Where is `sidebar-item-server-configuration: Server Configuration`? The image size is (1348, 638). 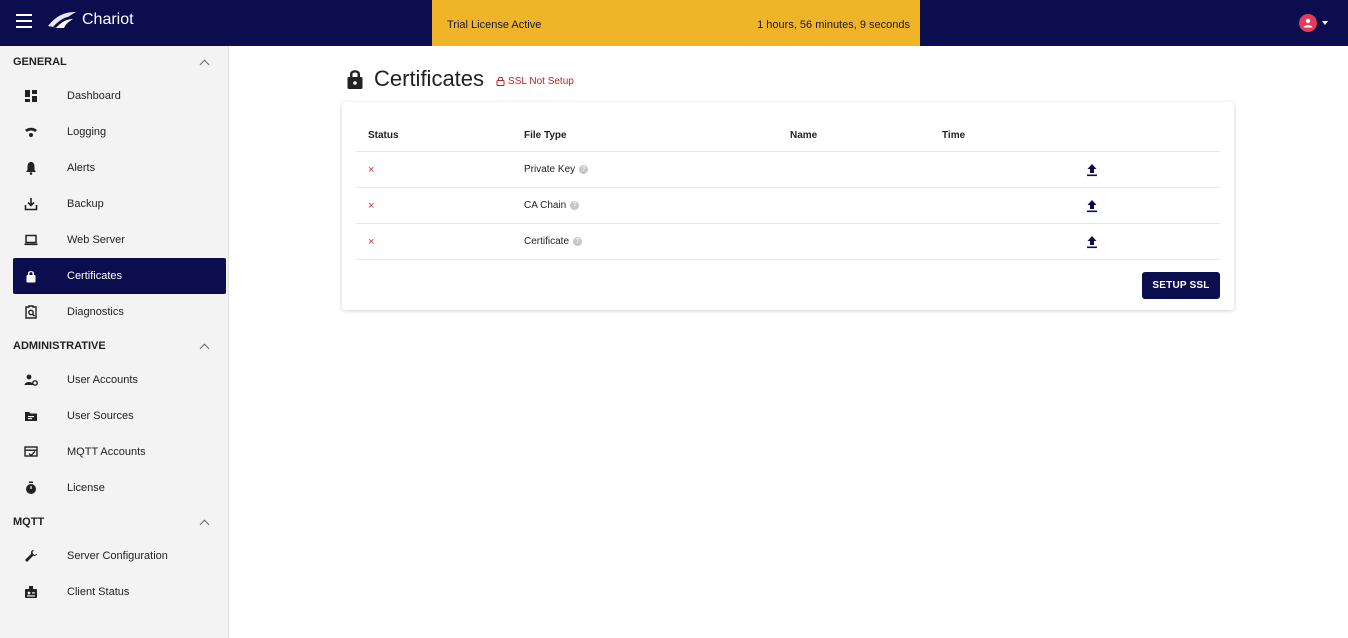 sidebar-item-server-configuration: Server Configuration is located at coordinates (119, 556).